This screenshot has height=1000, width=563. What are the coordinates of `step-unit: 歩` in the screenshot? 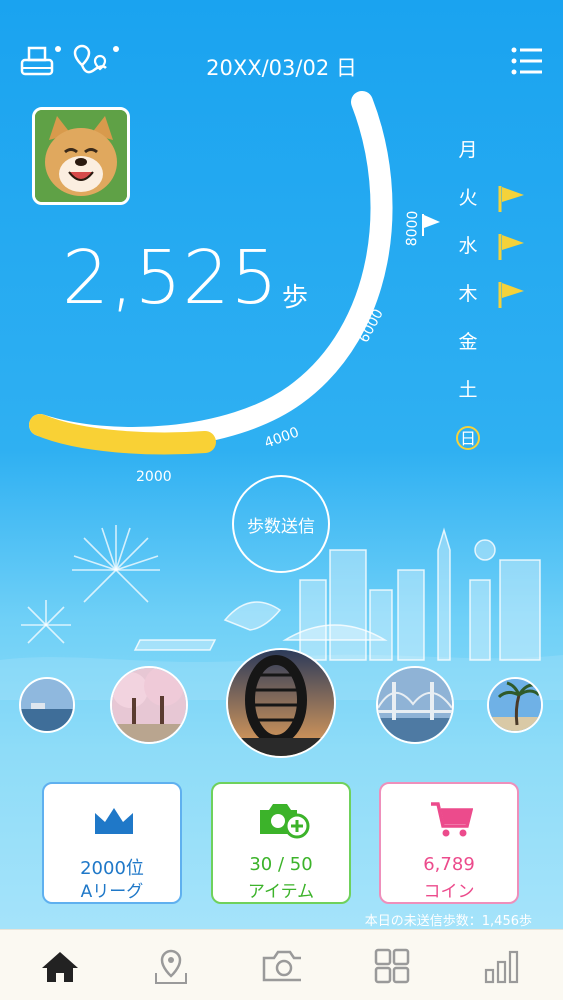 It's located at (295, 298).